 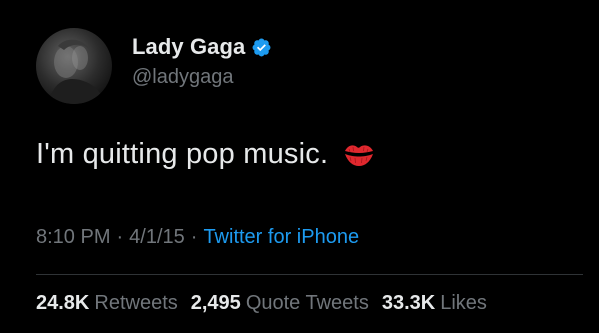 I want to click on retweets-count: 24.8K, so click(x=63, y=303).